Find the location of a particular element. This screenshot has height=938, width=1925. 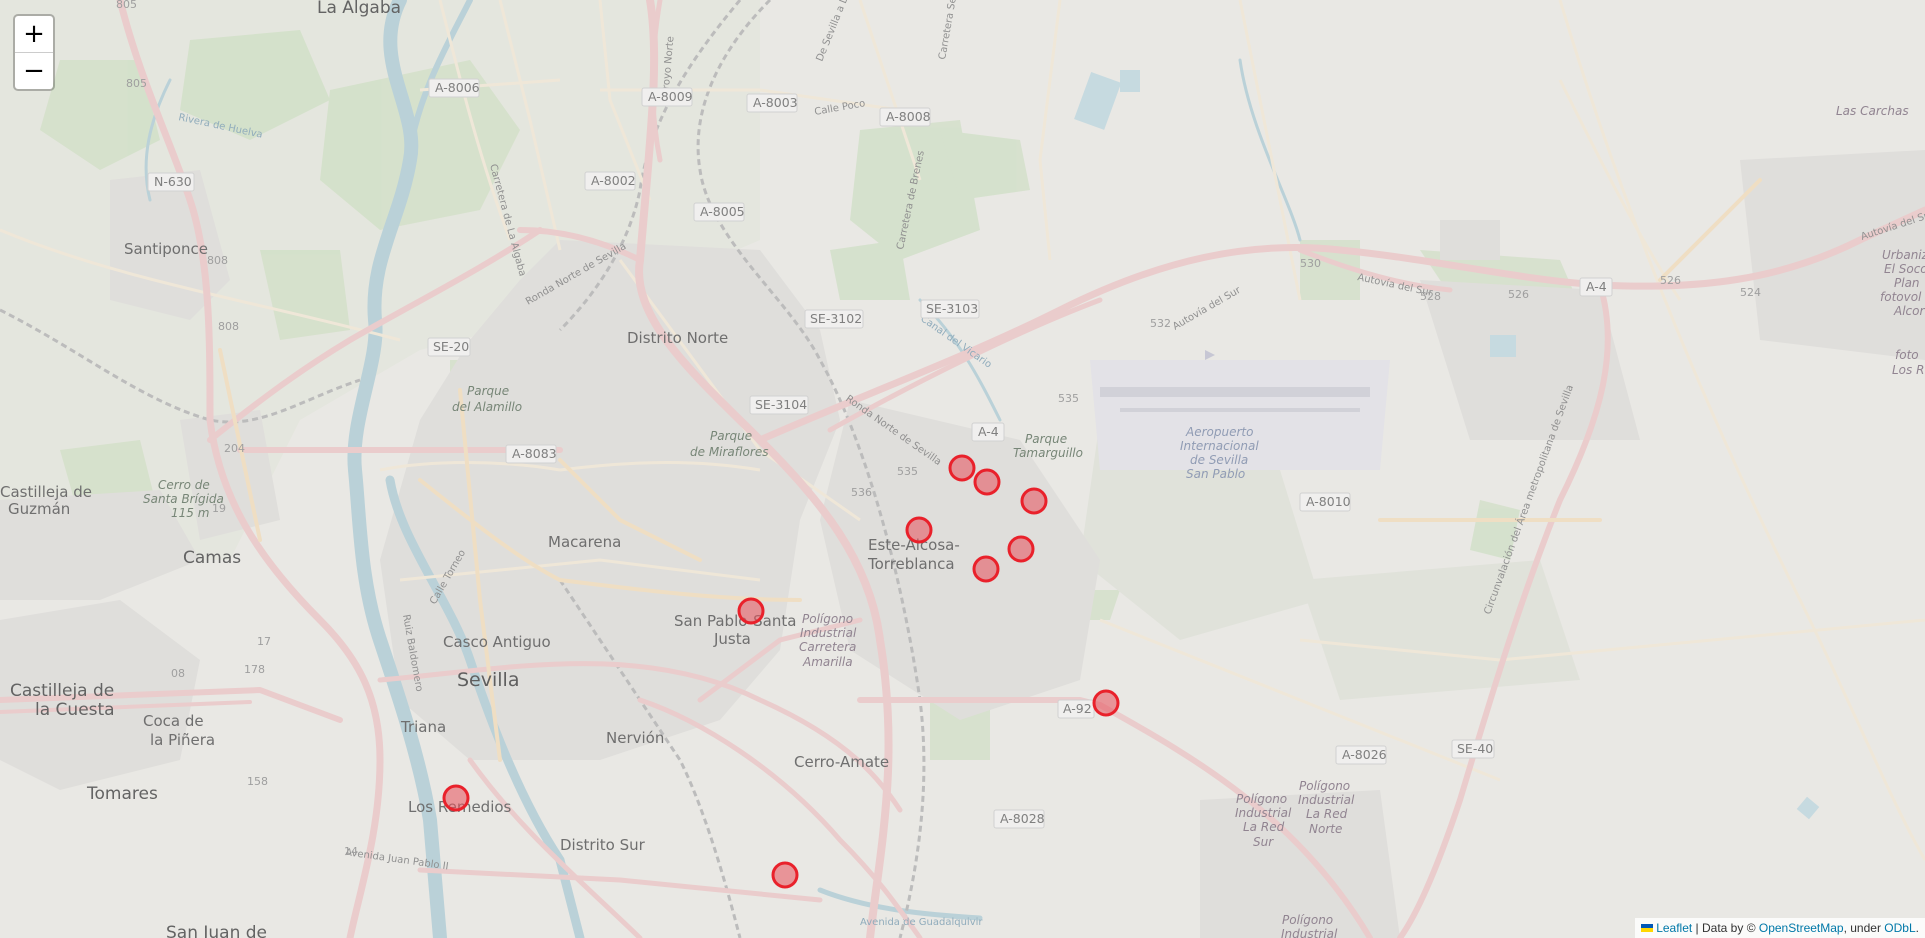

road-805b: 805 is located at coordinates (136, 83).